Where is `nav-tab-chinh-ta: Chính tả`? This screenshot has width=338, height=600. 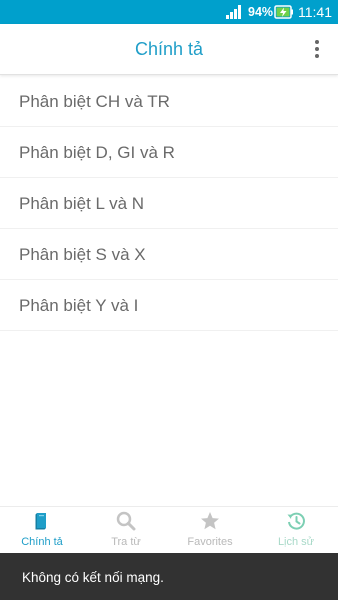 nav-tab-chinh-ta: Chính tả is located at coordinates (42, 530).